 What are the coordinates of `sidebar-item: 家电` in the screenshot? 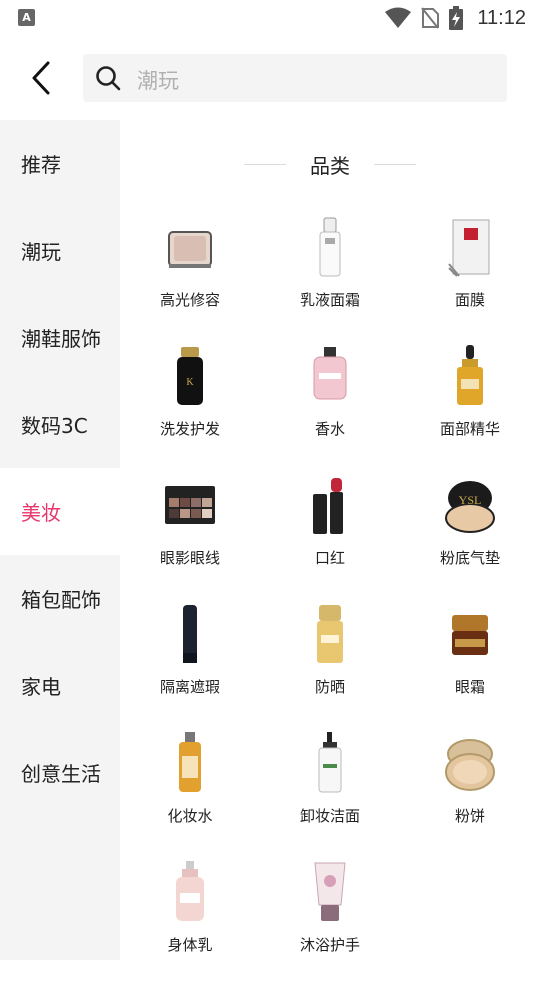 It's located at (60, 685).